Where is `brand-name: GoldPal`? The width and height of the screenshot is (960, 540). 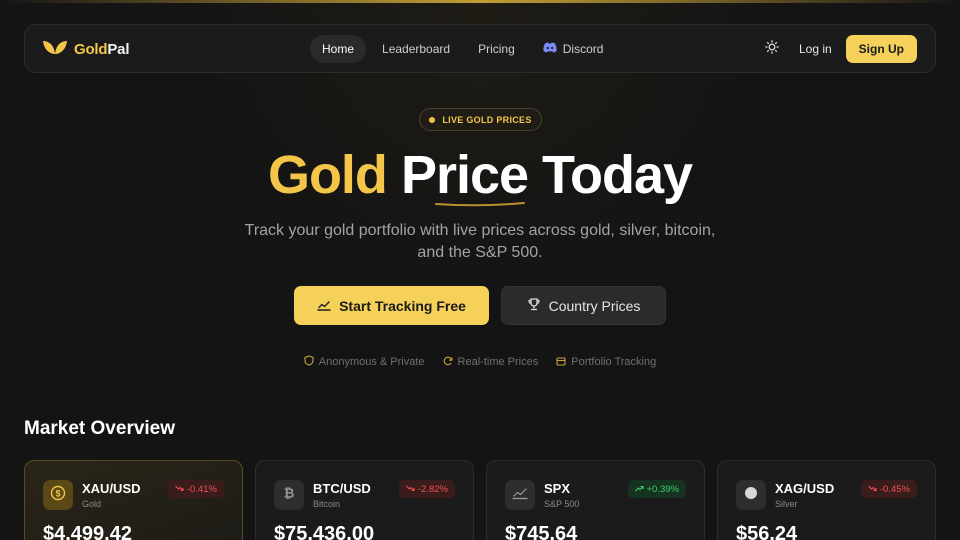
brand-name: GoldPal is located at coordinates (101, 49).